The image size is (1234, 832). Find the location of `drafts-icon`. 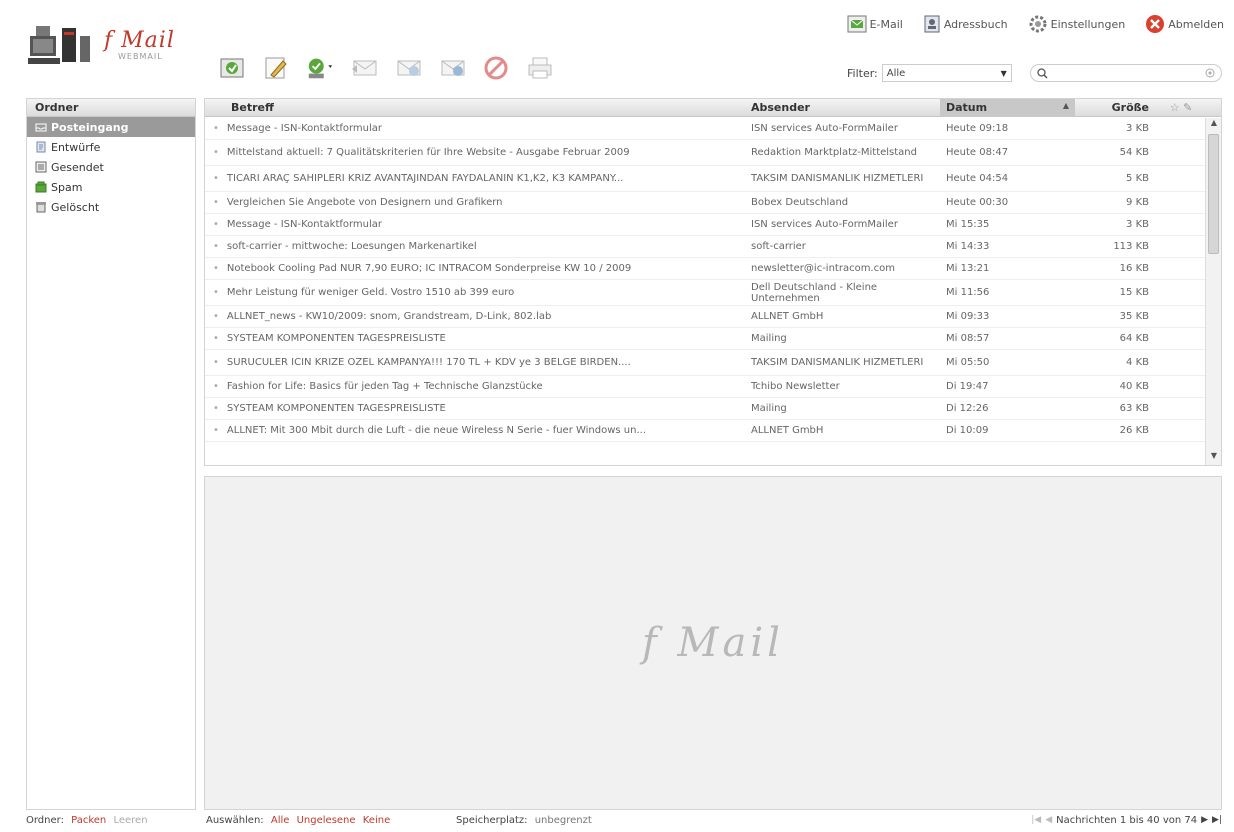

drafts-icon is located at coordinates (41, 147).